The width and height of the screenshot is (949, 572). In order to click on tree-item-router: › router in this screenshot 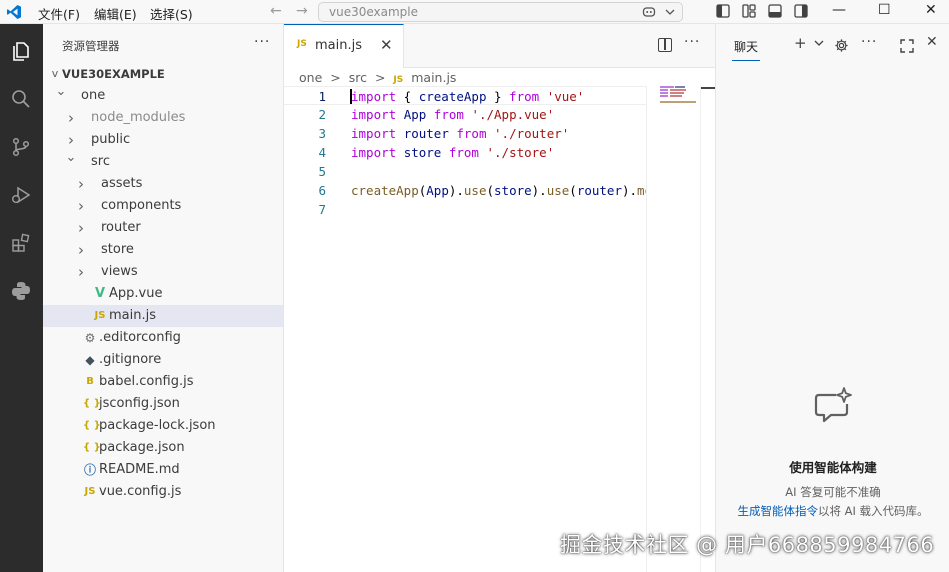, I will do `click(163, 228)`.